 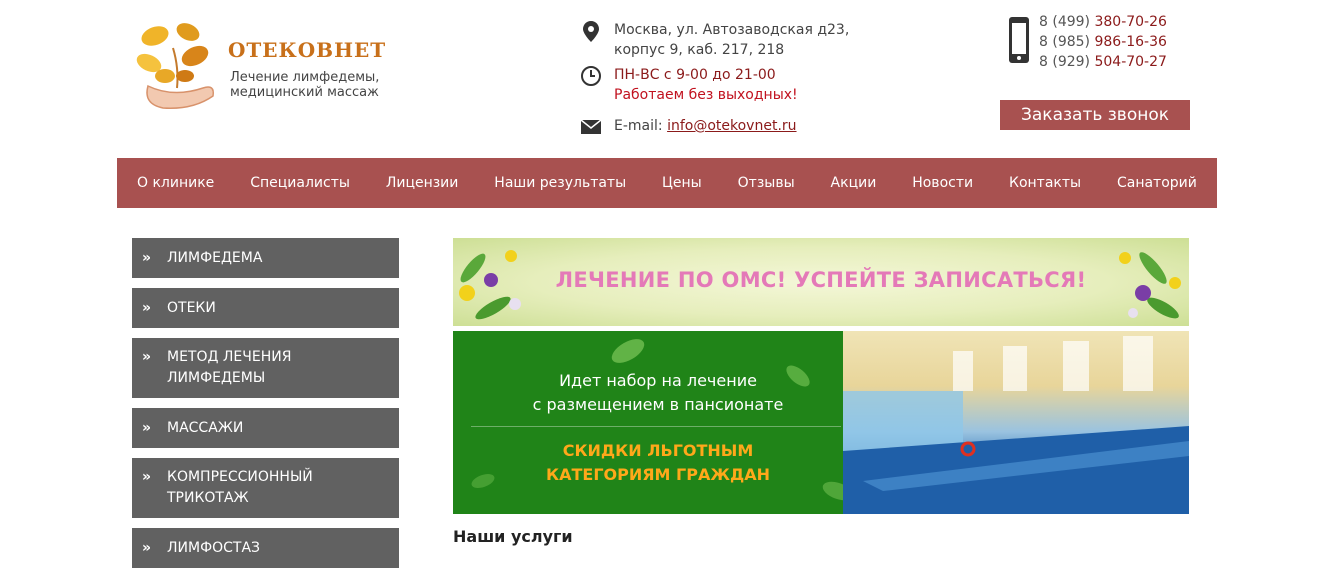 What do you see at coordinates (175, 66) in the screenshot?
I see `logo-leaves-icon` at bounding box center [175, 66].